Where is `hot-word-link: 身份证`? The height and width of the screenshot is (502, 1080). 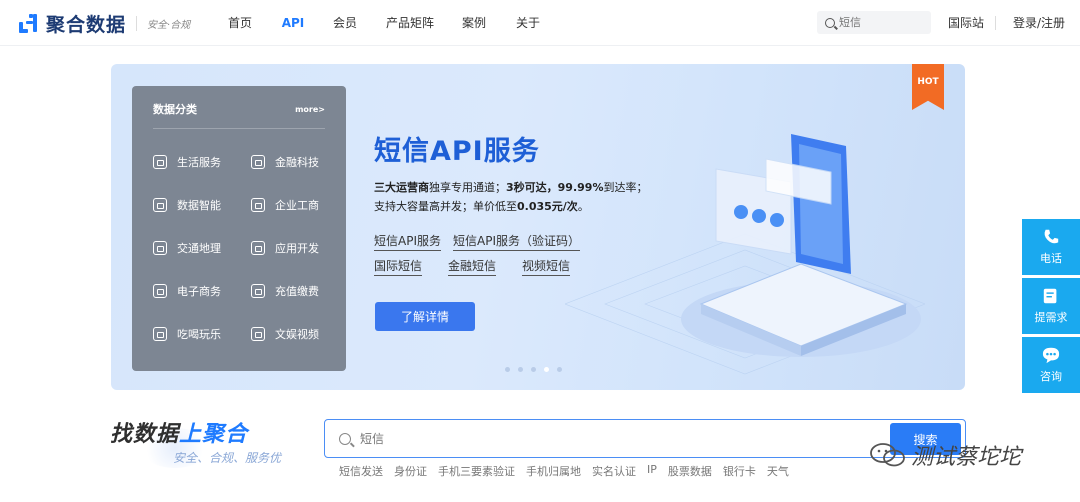
hot-word-link: 身份证 is located at coordinates (410, 471).